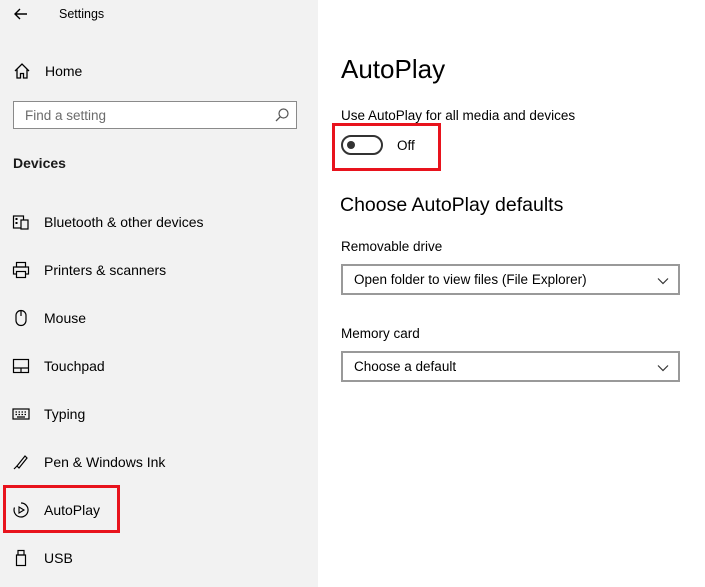 Image resolution: width=705 pixels, height=587 pixels. I want to click on highlight-box-toggle, so click(386, 147).